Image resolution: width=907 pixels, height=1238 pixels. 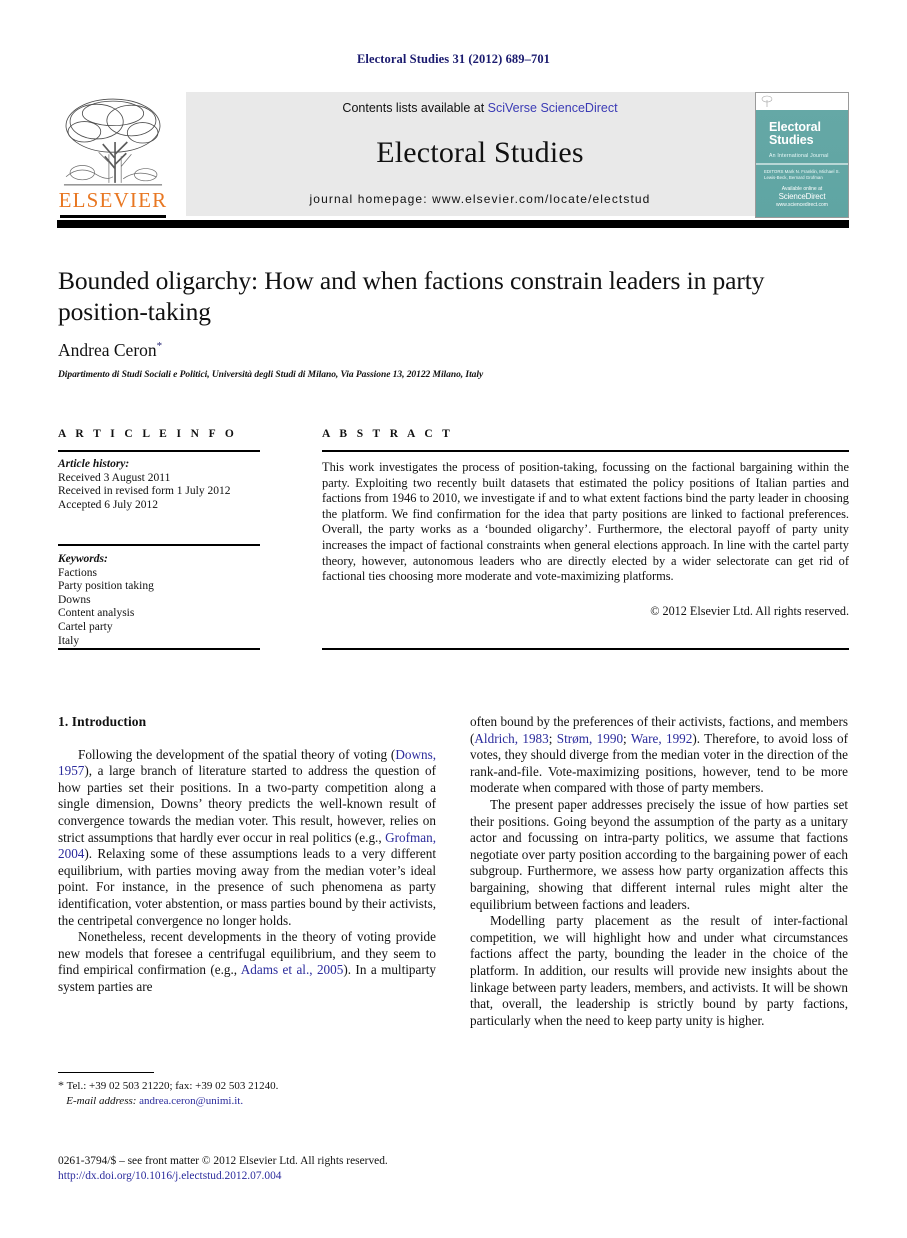 What do you see at coordinates (799, 156) in the screenshot?
I see `cover-subtitle: An International Journal` at bounding box center [799, 156].